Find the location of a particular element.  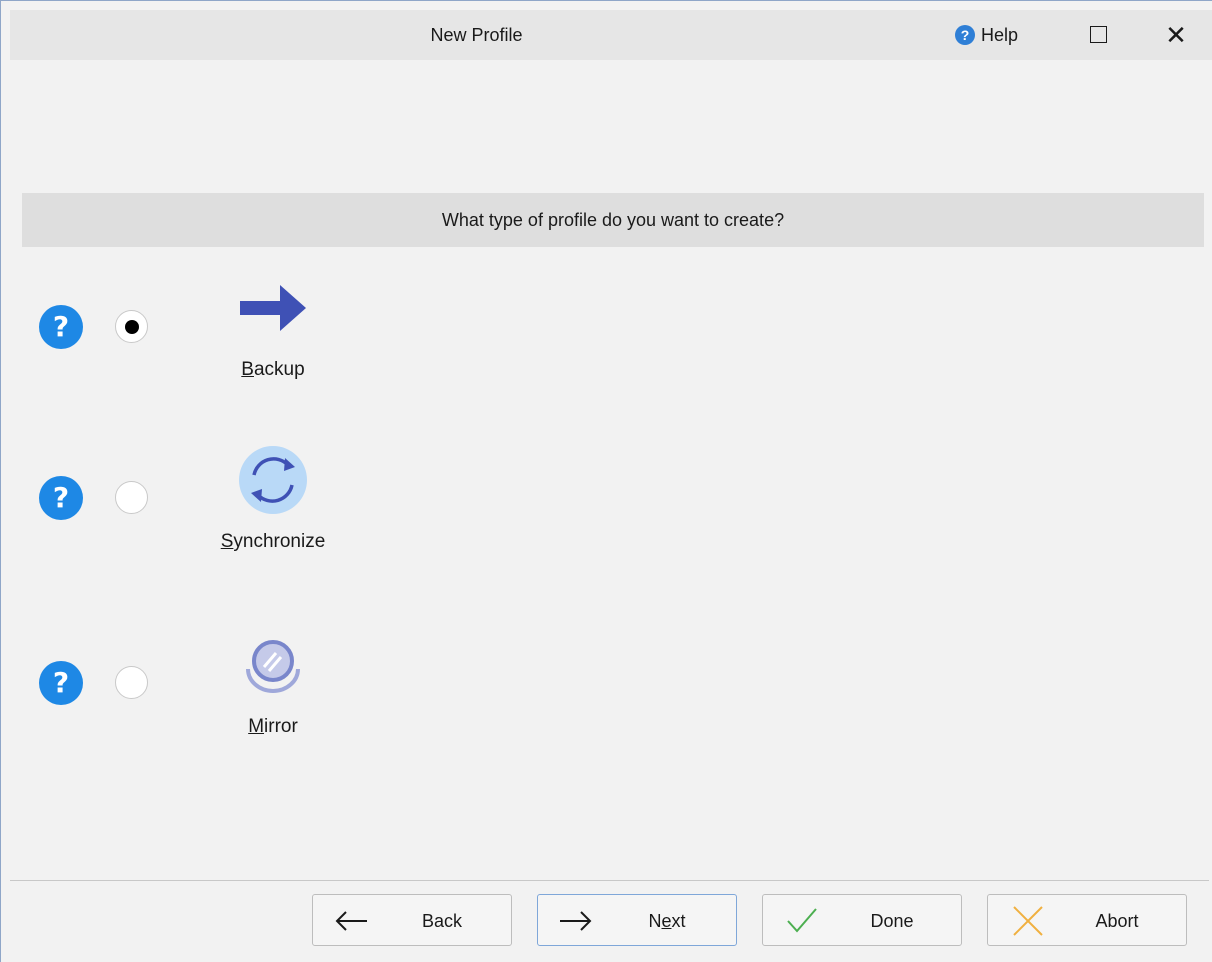

mirror-radio is located at coordinates (131, 682).